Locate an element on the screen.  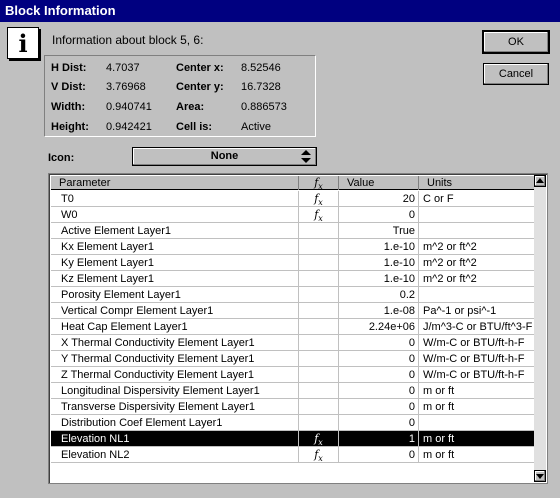
cancel-button: Cancel is located at coordinates (516, 74).